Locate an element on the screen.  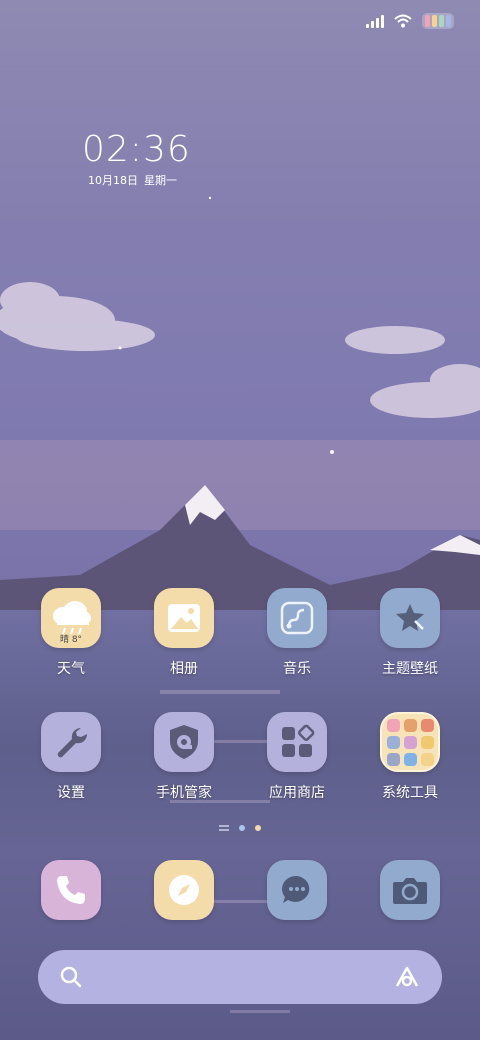
clock-date: 10月18日 星期一 is located at coordinates (136, 180).